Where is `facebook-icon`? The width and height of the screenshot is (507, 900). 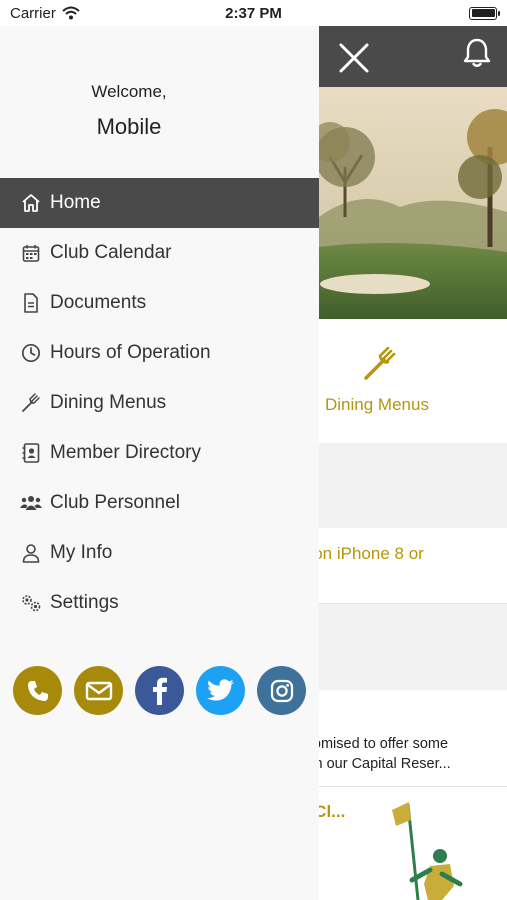 facebook-icon is located at coordinates (159, 691).